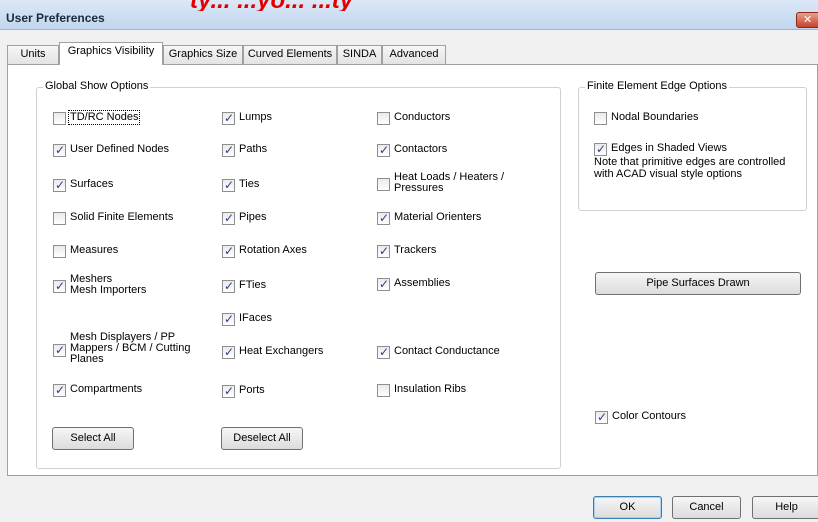 The width and height of the screenshot is (818, 522). I want to click on checkbox-label: Assemblies, so click(422, 283).